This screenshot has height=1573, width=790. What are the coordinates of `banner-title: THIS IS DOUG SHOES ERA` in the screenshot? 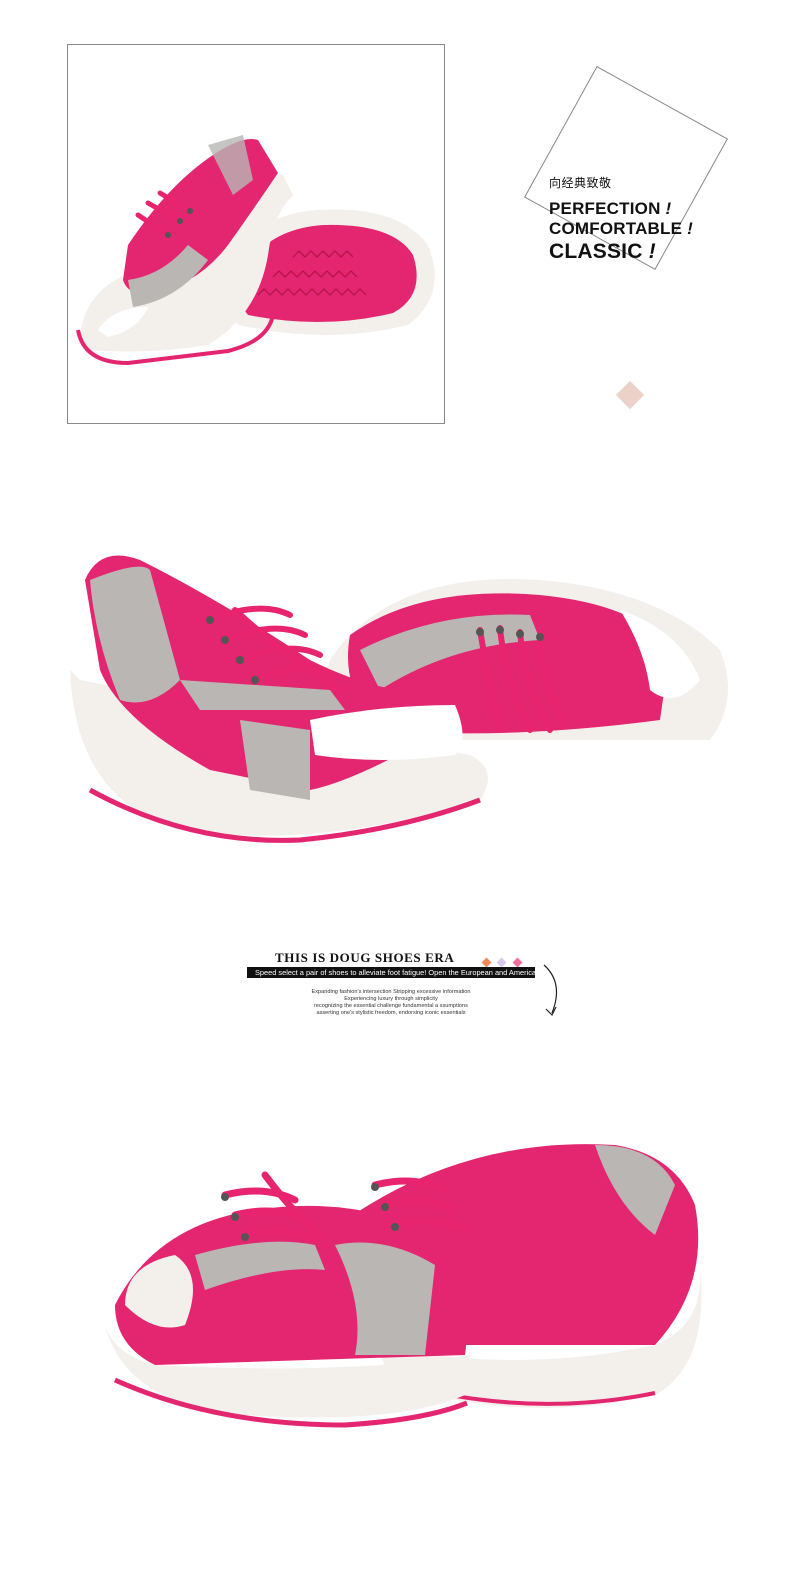 It's located at (365, 957).